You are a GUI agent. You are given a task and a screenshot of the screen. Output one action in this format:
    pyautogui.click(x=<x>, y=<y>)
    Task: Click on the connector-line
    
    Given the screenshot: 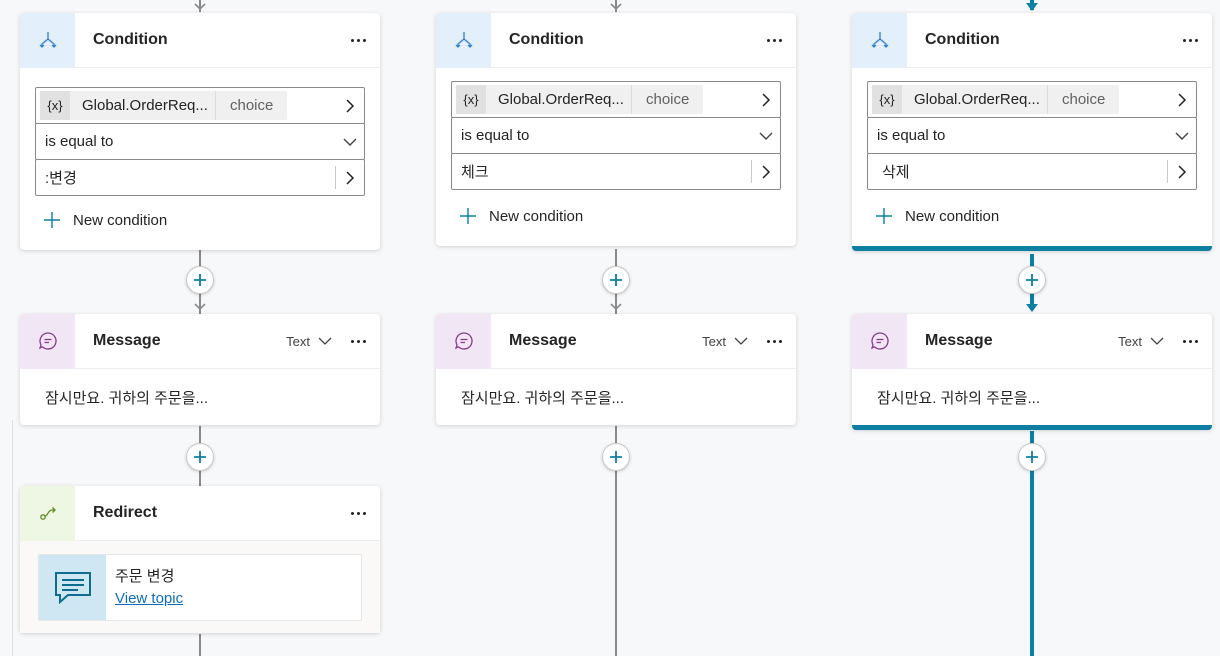 What is the action you would take?
    pyautogui.click(x=200, y=645)
    